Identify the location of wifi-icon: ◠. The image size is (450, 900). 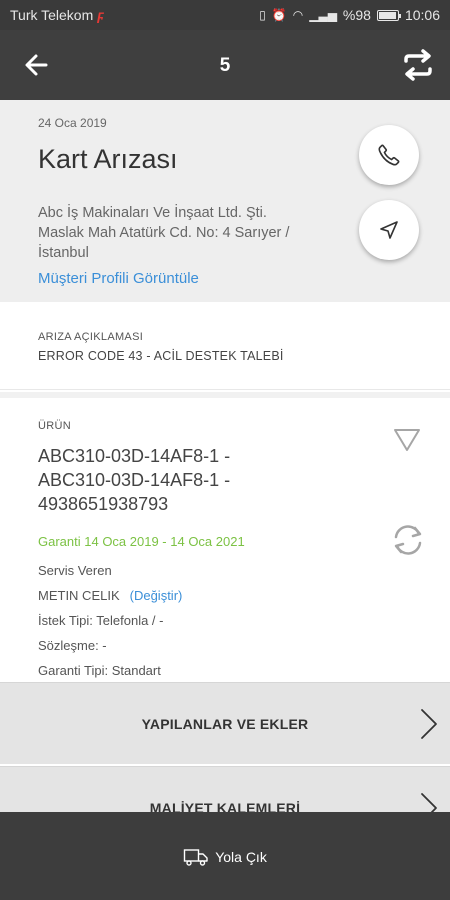
(298, 15).